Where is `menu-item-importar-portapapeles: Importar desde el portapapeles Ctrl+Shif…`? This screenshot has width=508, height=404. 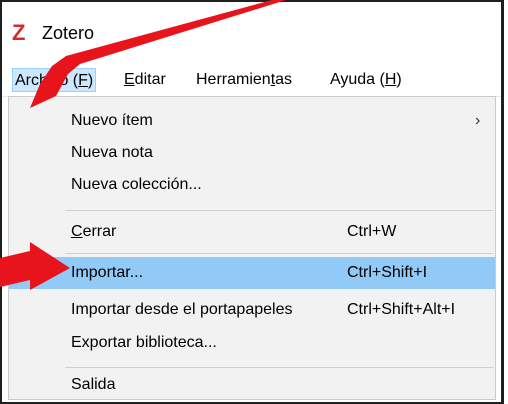 menu-item-importar-portapapeles: Importar desde el portapapeles Ctrl+Shif… is located at coordinates (252, 310).